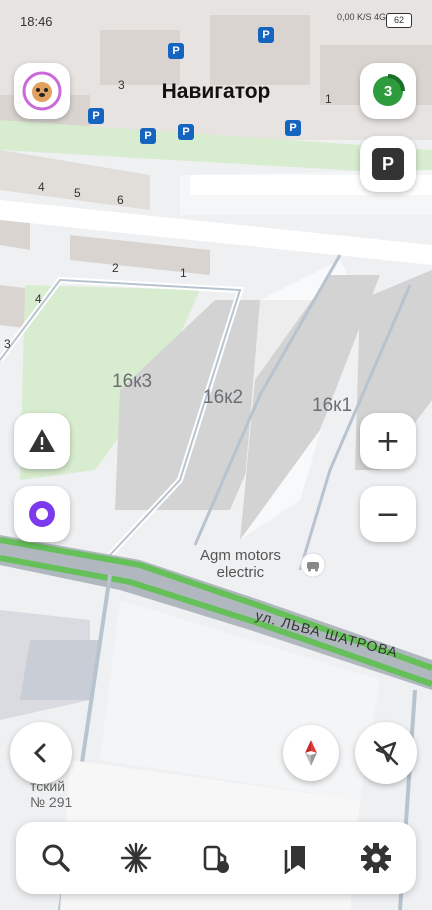 Image resolution: width=432 pixels, height=910 pixels. Describe the element at coordinates (36, 21) in the screenshot. I see `status-time: 18:46` at that location.